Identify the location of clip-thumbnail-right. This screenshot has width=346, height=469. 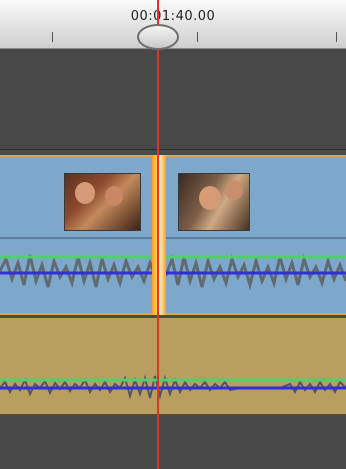
(214, 202).